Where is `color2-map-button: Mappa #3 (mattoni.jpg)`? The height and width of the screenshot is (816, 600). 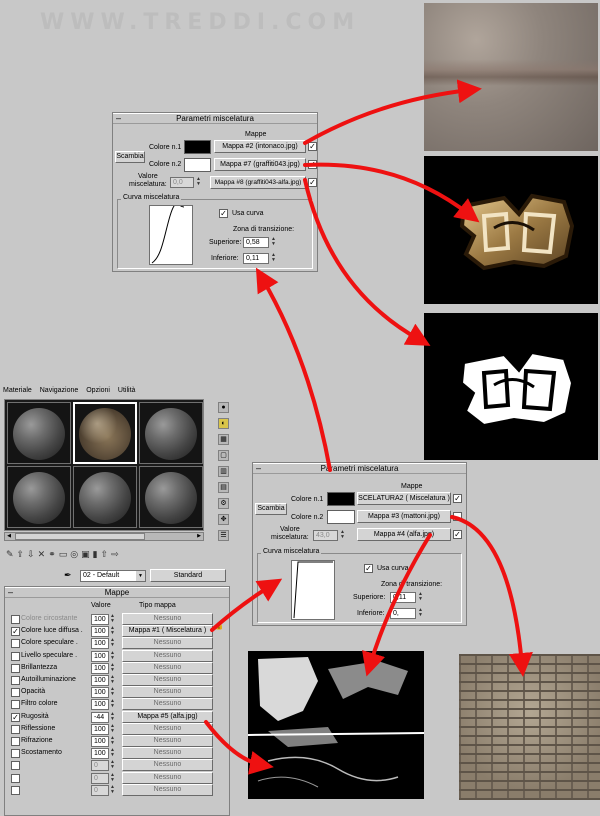
color2-map-button: Mappa #3 (mattoni.jpg) is located at coordinates (404, 516).